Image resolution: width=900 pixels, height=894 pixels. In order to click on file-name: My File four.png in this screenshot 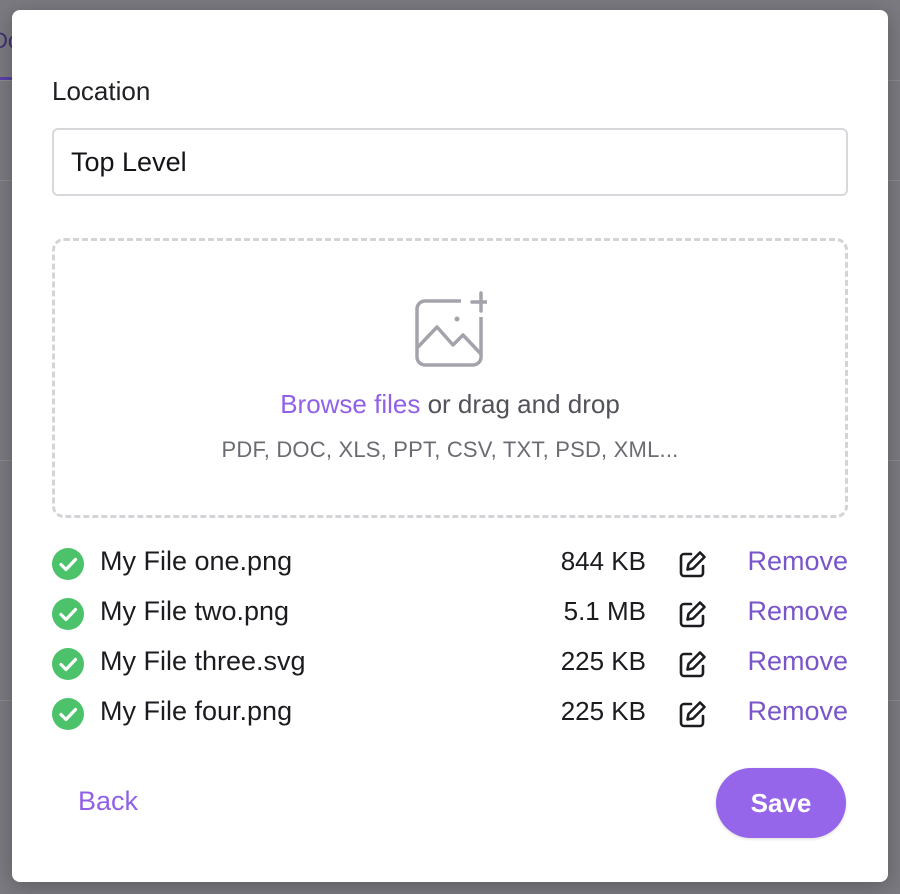, I will do `click(196, 711)`.